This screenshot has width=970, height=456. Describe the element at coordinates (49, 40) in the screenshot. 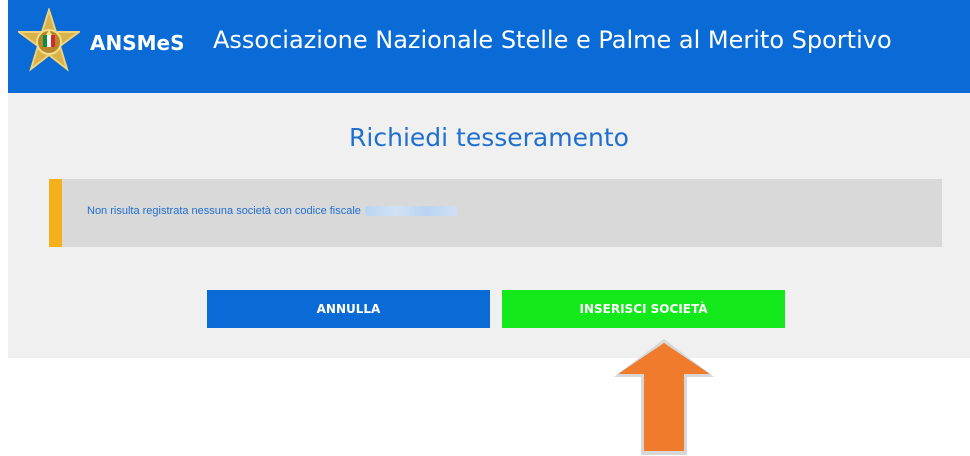

I see `star-emblem-icon` at that location.